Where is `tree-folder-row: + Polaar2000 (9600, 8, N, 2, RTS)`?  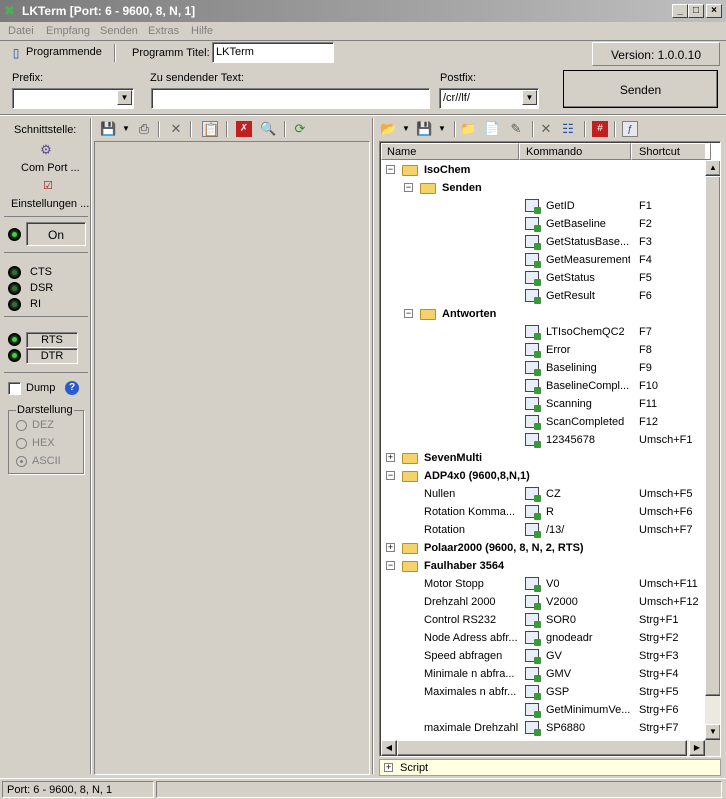 tree-folder-row: + Polaar2000 (9600, 8, N, 2, RTS) is located at coordinates (543, 548).